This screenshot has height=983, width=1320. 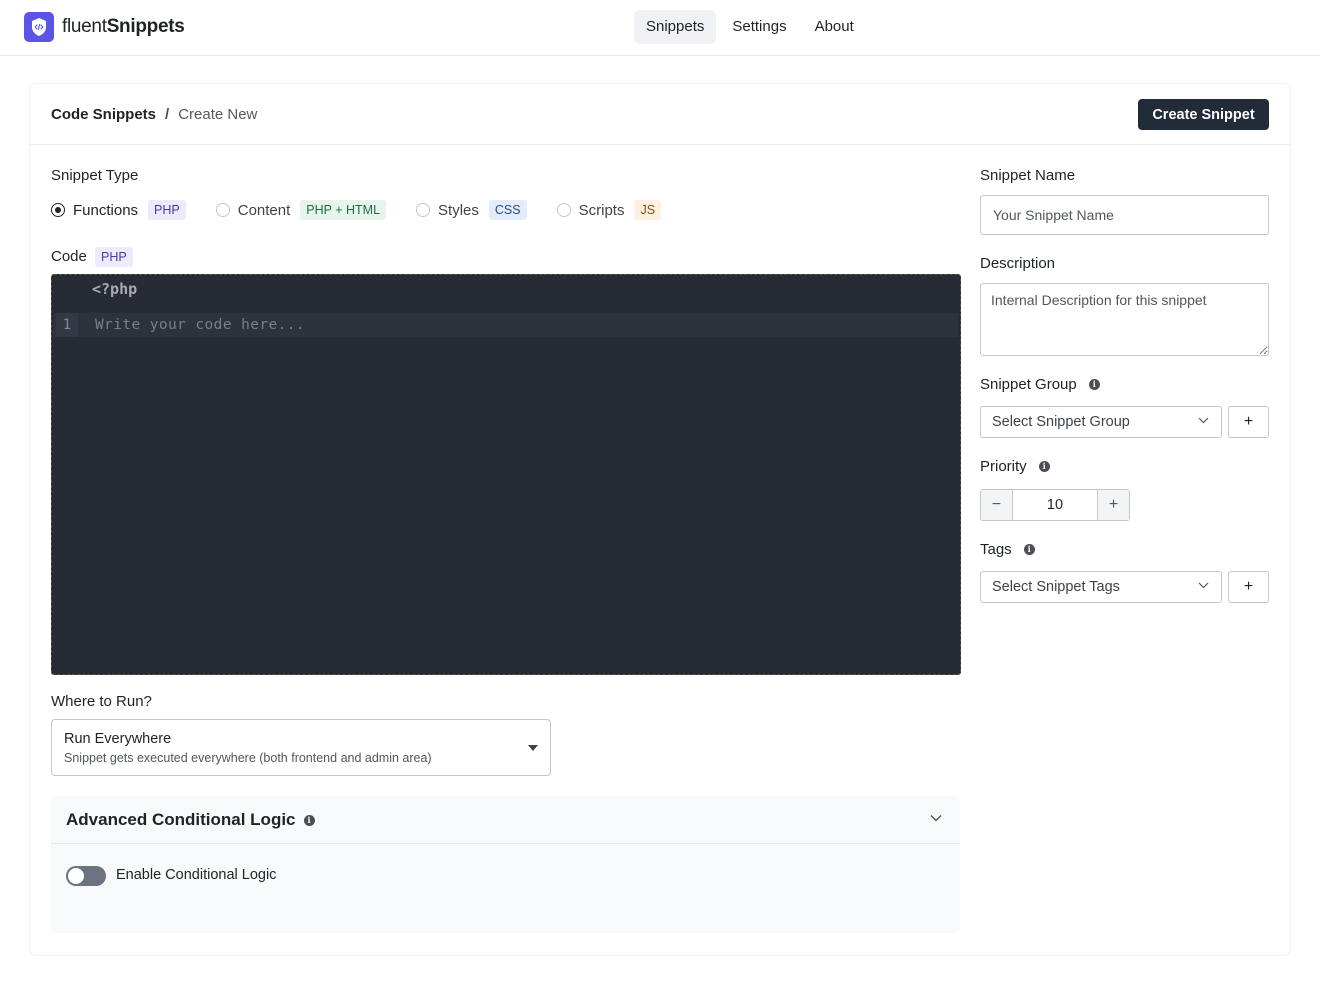 What do you see at coordinates (1028, 384) in the screenshot?
I see `snippet-group-label-text: Snippet Group` at bounding box center [1028, 384].